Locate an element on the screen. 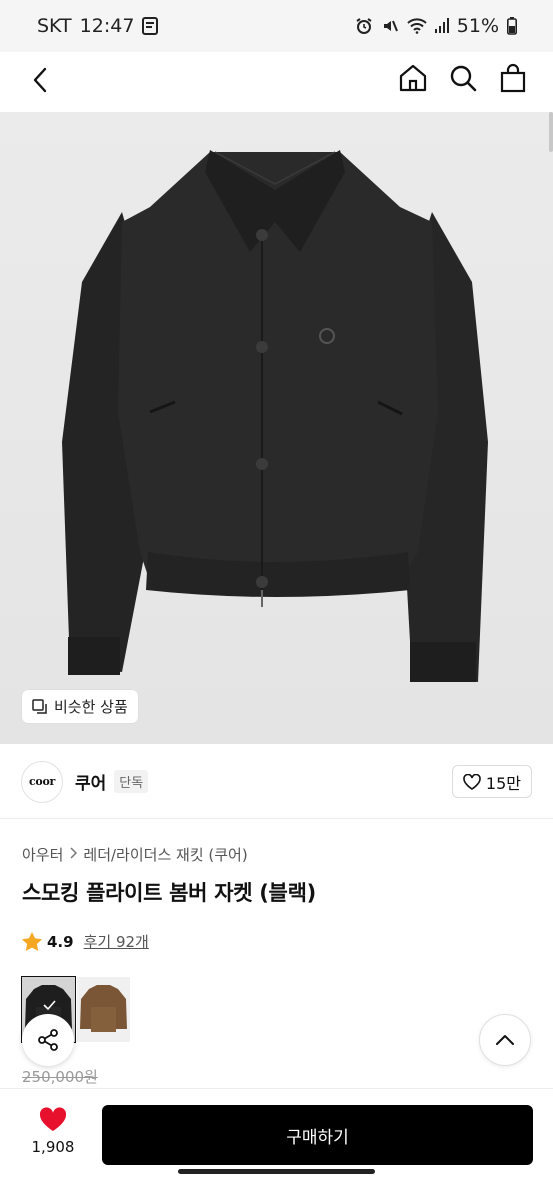 This screenshot has height=1200, width=553. brand-name: 쿠어 is located at coordinates (90, 781).